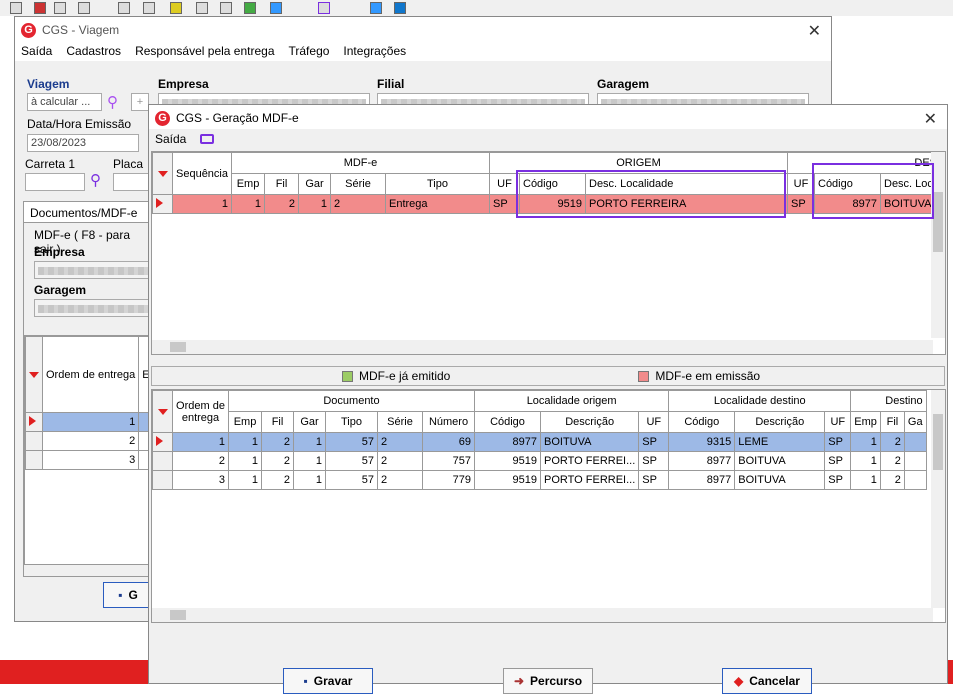 Image resolution: width=953 pixels, height=694 pixels. I want to click on placa-input, so click(133, 182).